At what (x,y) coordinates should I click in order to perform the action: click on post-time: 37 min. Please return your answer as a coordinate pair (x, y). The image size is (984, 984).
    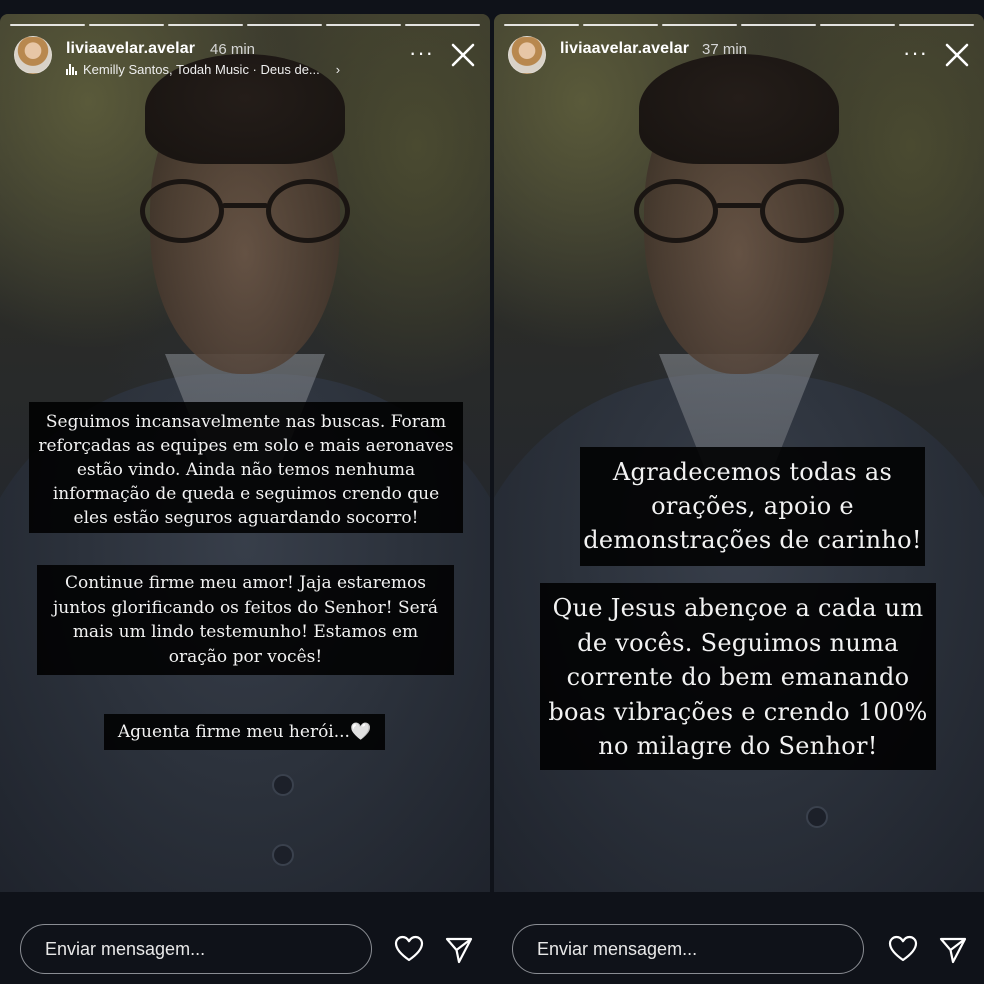
    Looking at the image, I should click on (725, 49).